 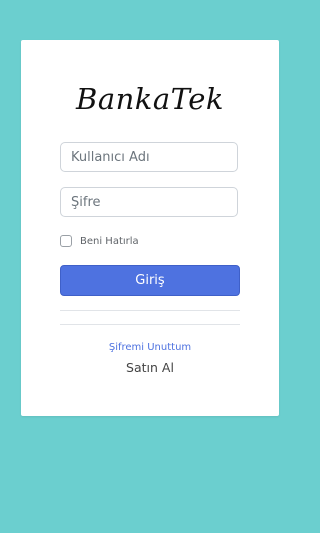 What do you see at coordinates (150, 347) in the screenshot?
I see `forgot-password-link: Şifremi Unuttum` at bounding box center [150, 347].